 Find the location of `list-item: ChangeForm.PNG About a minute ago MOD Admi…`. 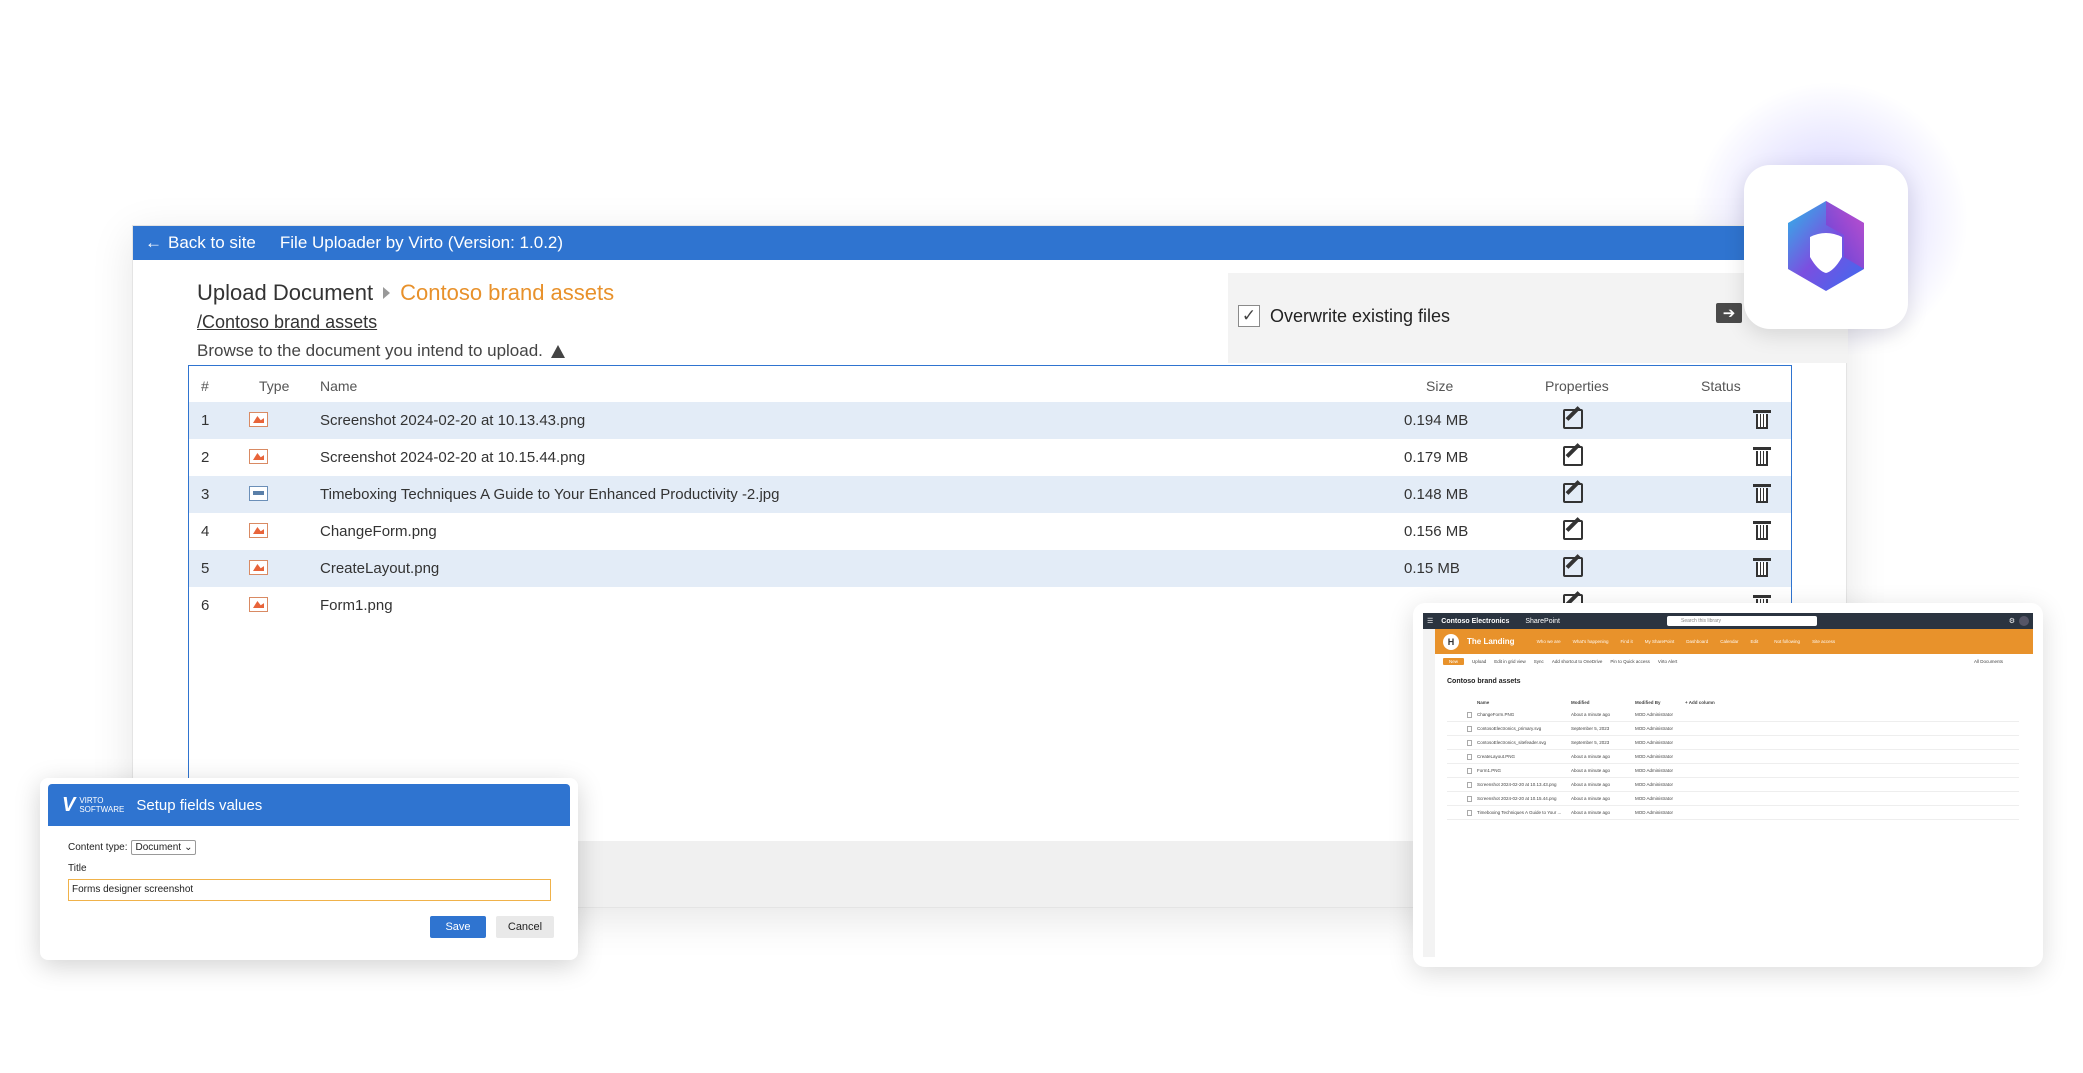

list-item: ChangeForm.PNG About a minute ago MOD Admi… is located at coordinates (1733, 715).